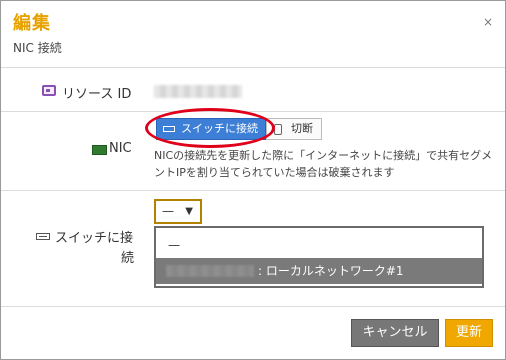  What do you see at coordinates (49, 90) in the screenshot?
I see `id-card-icon` at bounding box center [49, 90].